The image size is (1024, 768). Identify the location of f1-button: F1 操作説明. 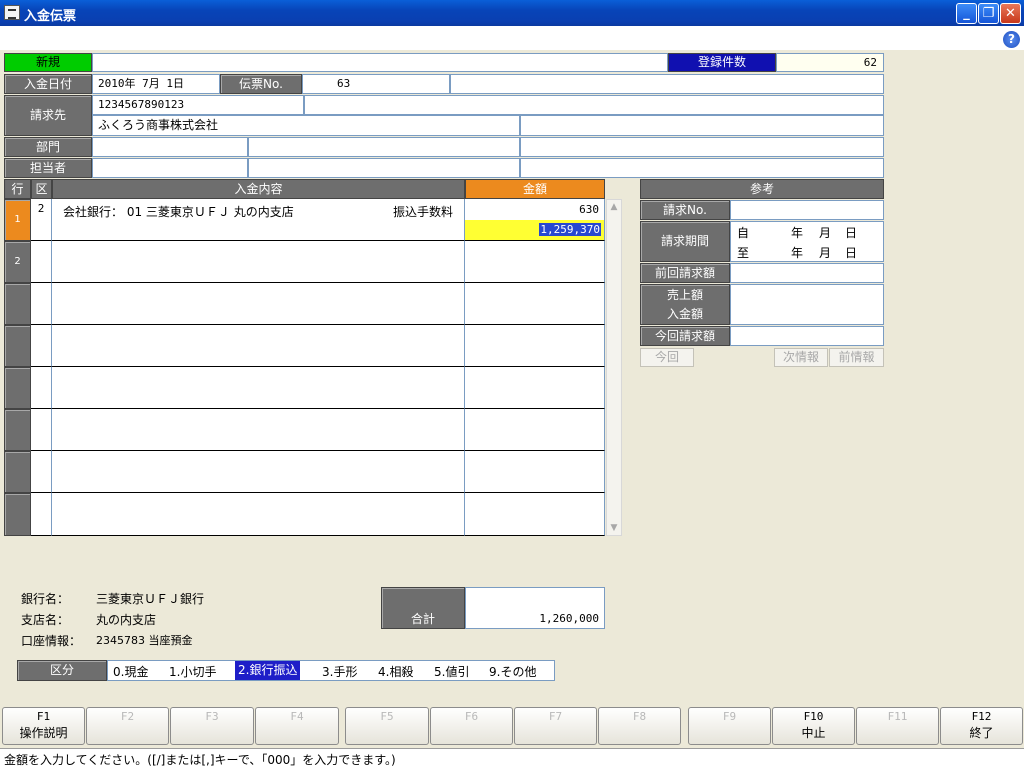
(43, 726).